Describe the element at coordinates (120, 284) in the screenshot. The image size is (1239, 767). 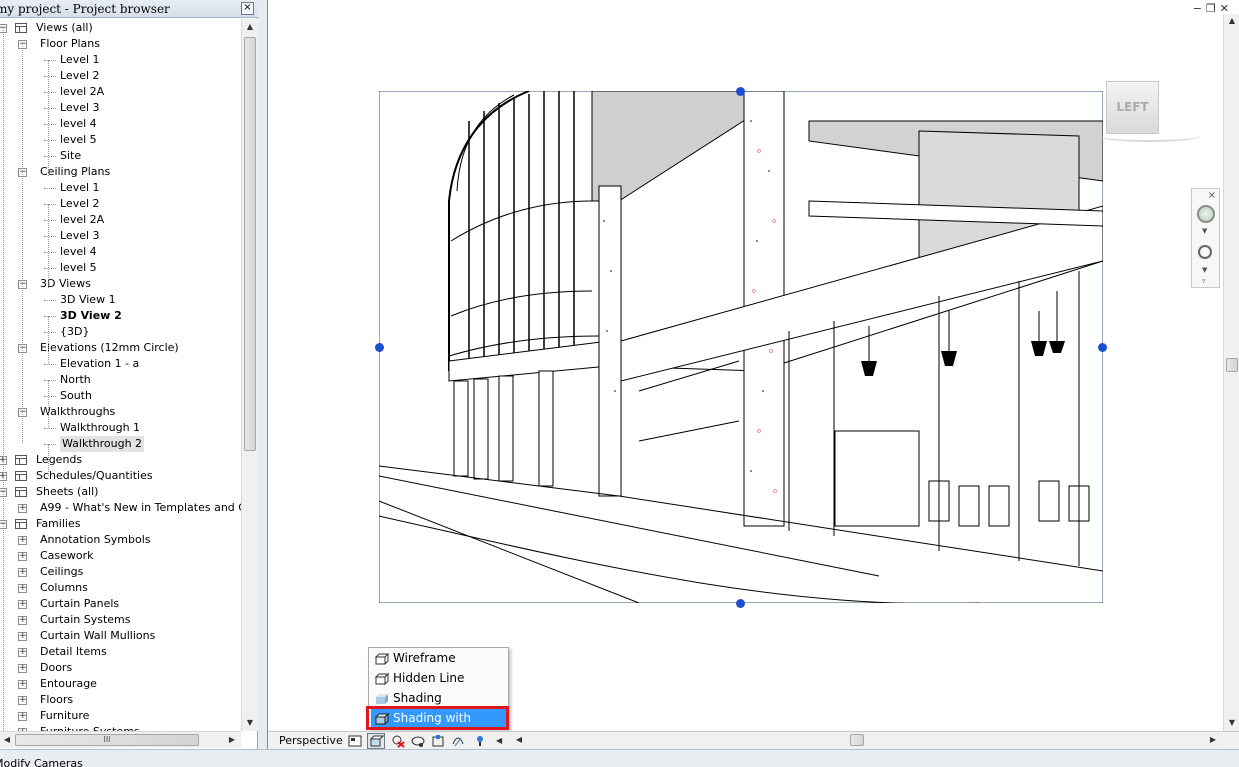
I see `tree-group-item: −3D Views` at that location.